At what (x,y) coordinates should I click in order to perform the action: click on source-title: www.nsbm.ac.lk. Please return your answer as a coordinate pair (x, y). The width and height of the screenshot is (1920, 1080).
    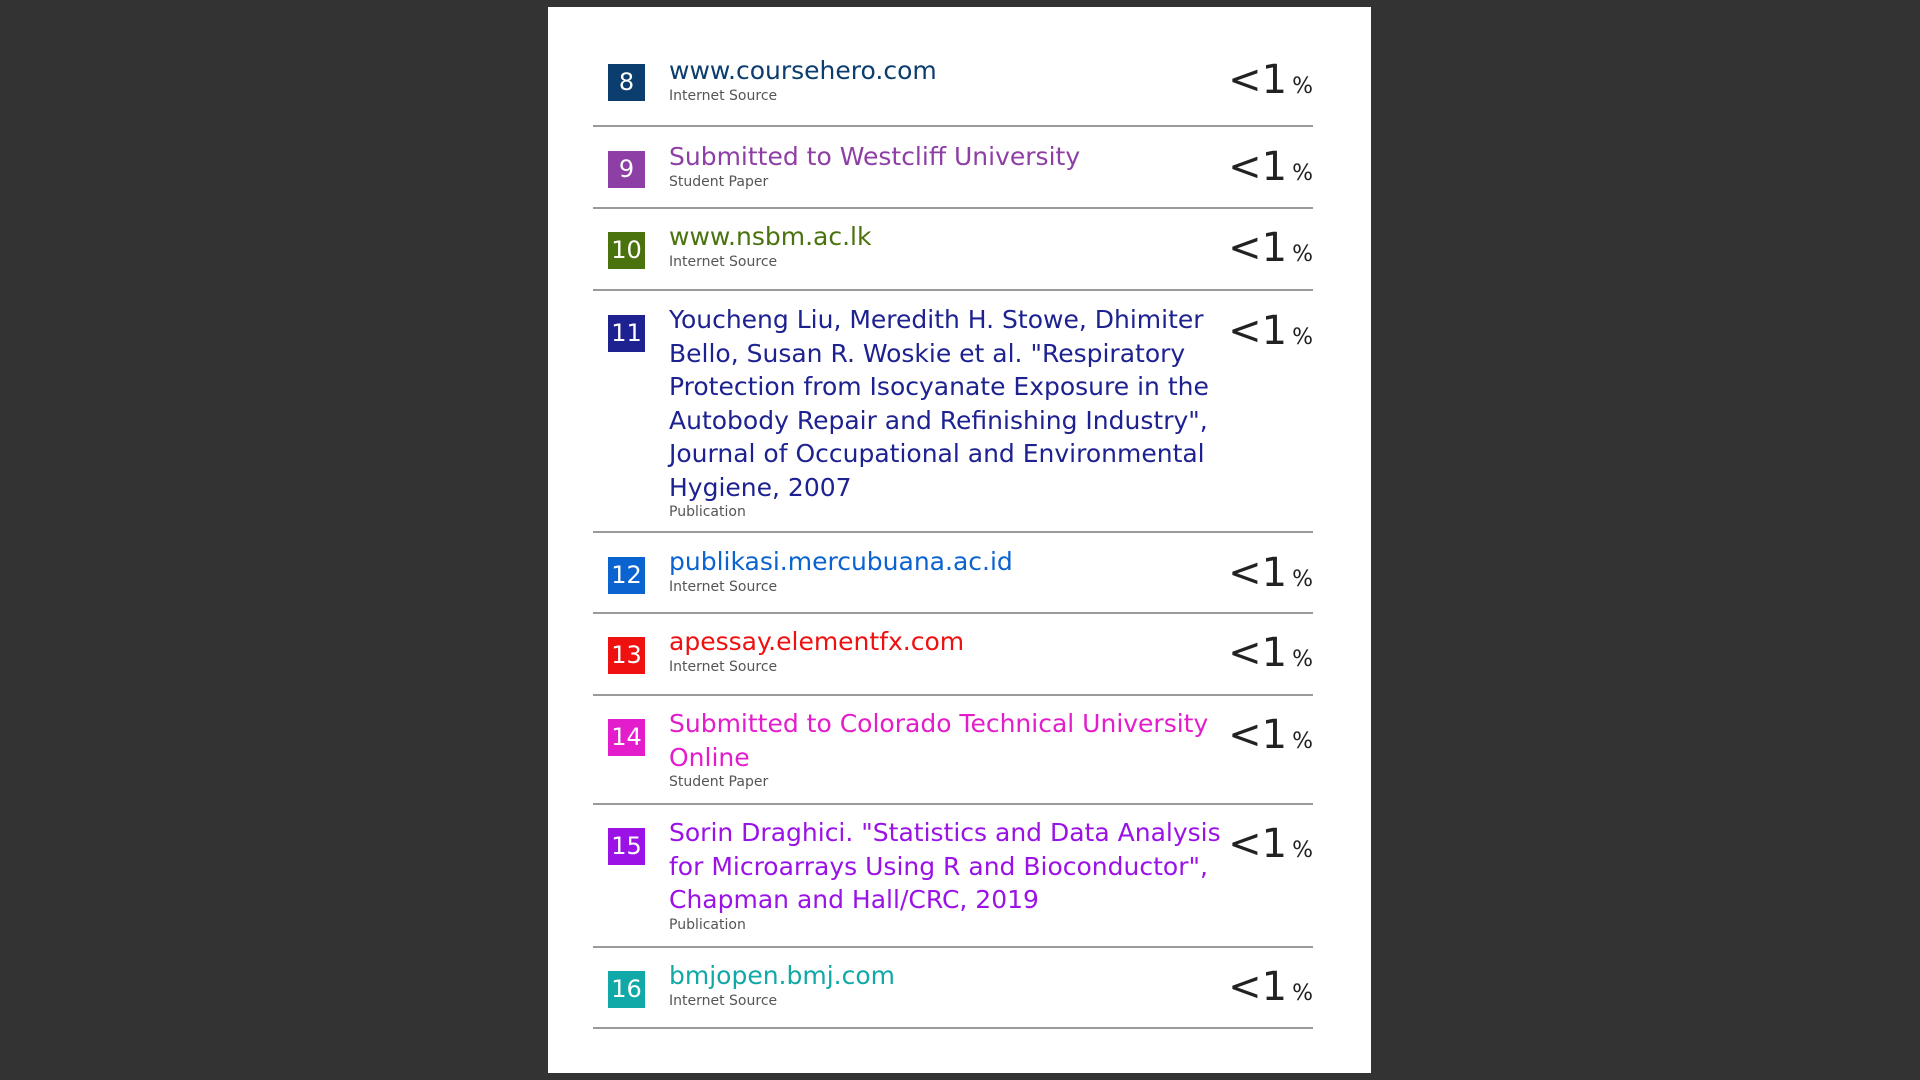
    Looking at the image, I should click on (929, 237).